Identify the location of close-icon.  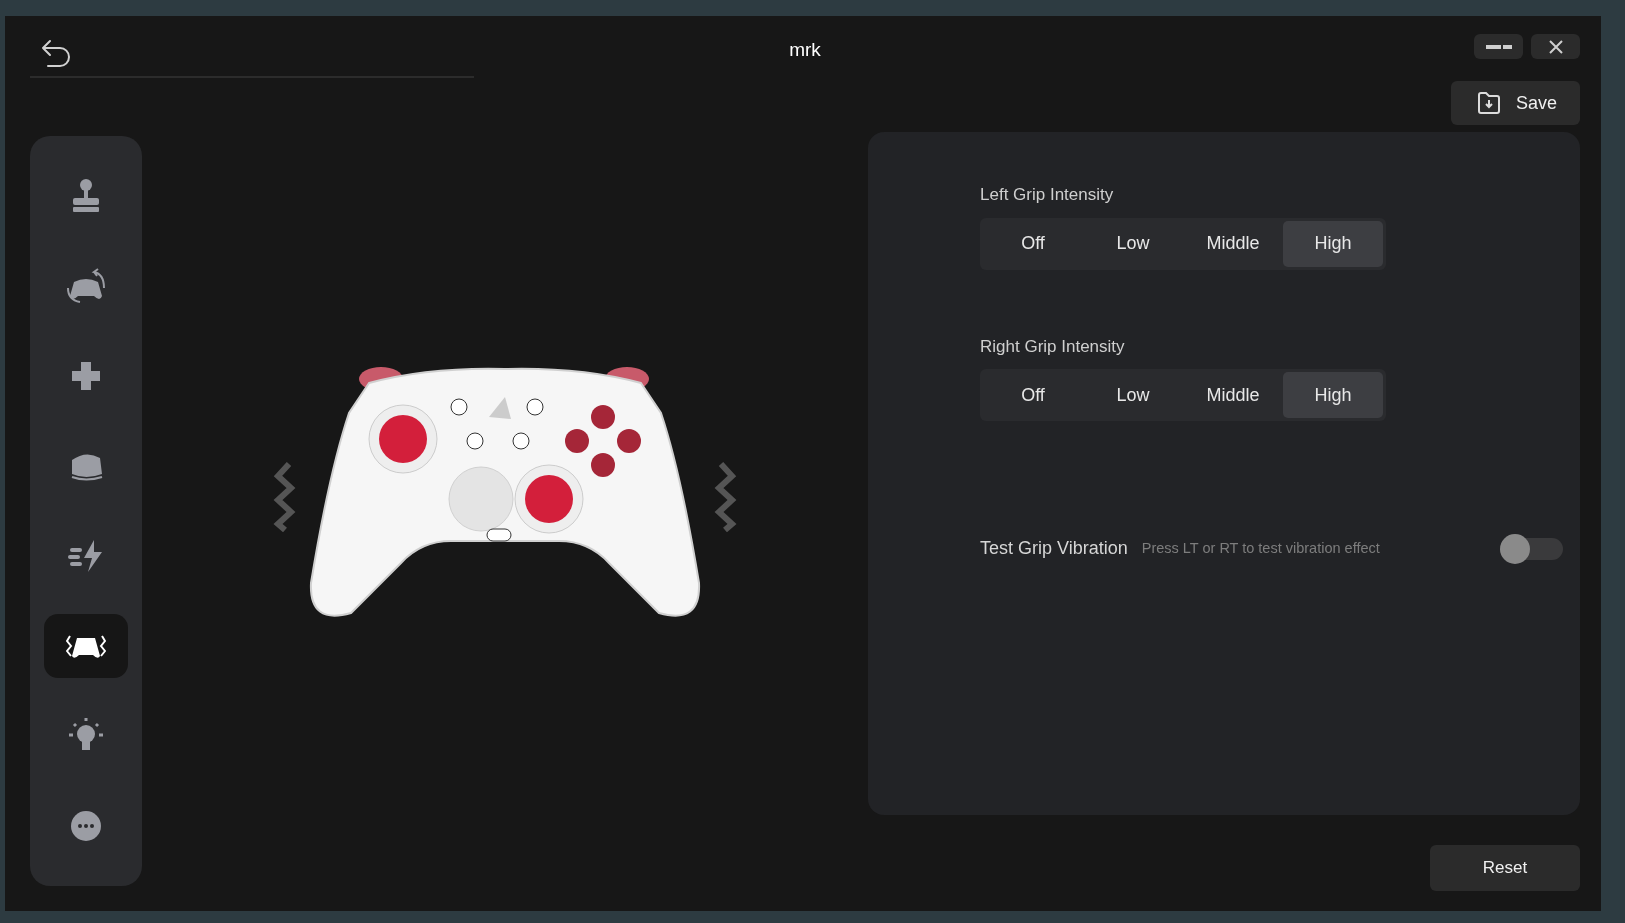
(1555, 46).